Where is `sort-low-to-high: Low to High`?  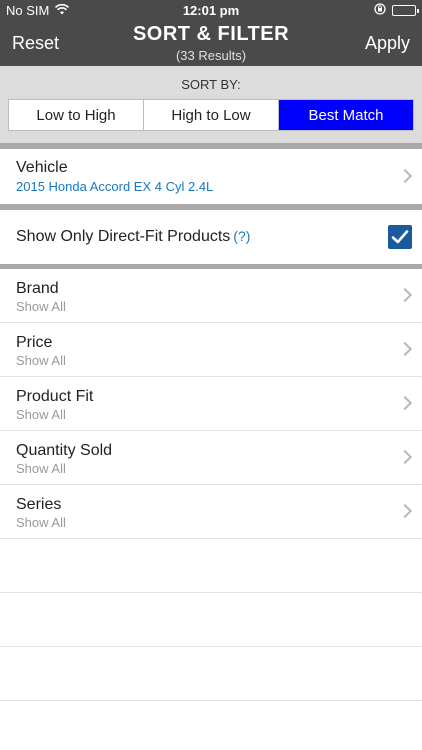
sort-low-to-high: Low to High is located at coordinates (76, 115).